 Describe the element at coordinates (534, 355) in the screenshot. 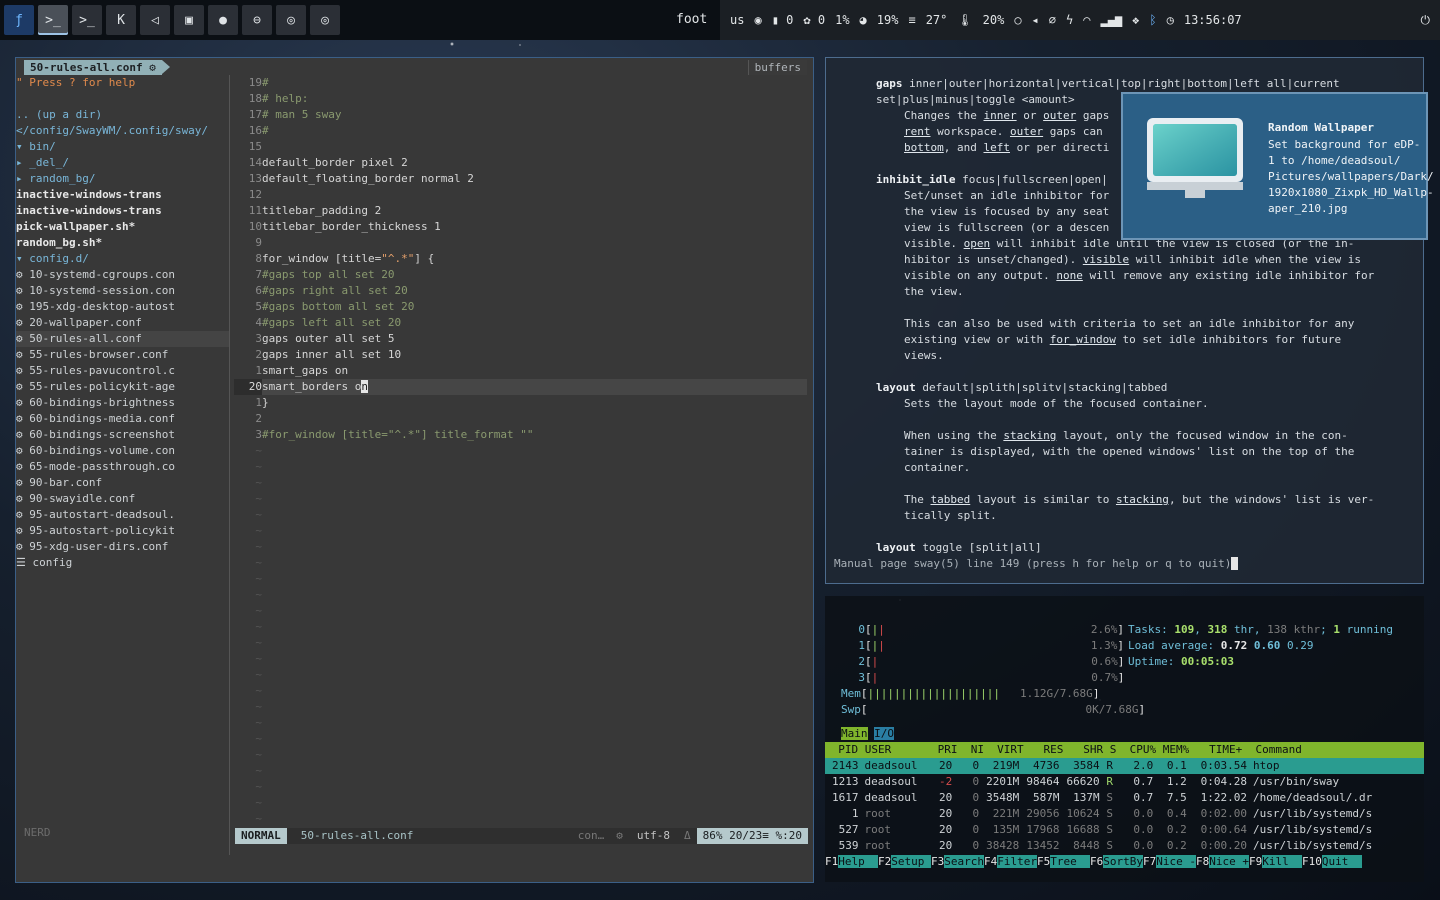

I see `code-line: gaps inner all set 10` at that location.